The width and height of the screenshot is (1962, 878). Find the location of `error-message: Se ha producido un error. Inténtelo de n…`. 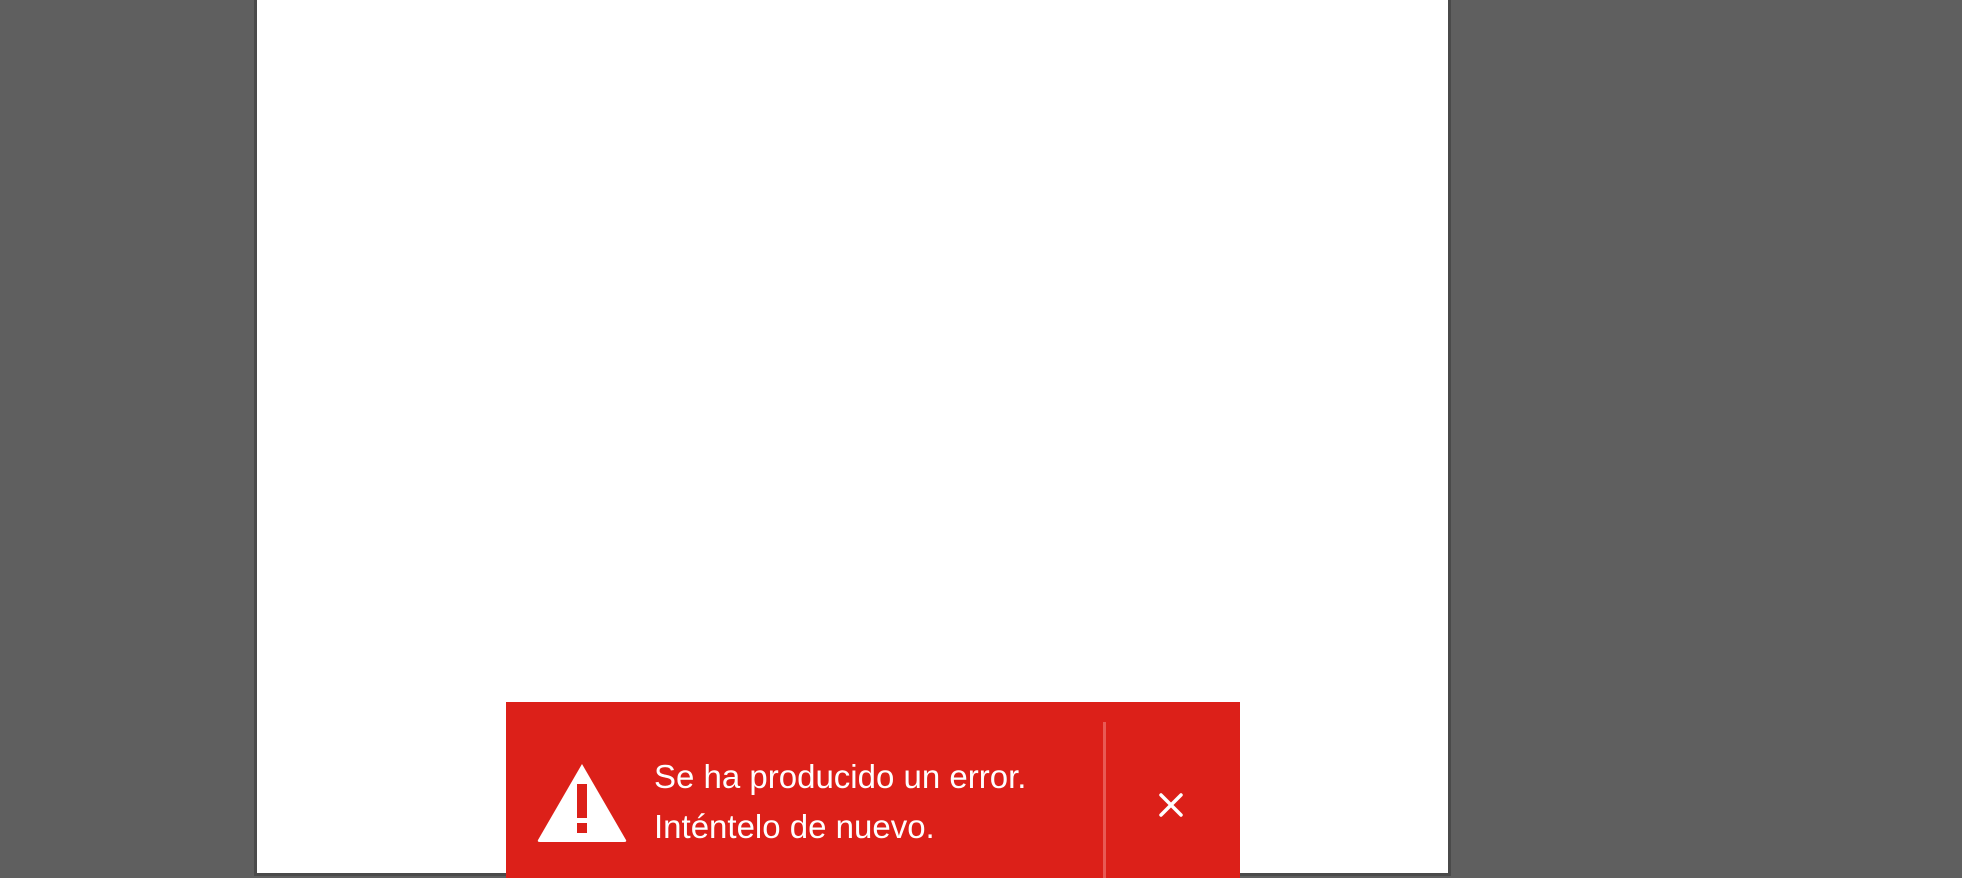

error-message: Se ha producido un error. Inténtelo de n… is located at coordinates (844, 802).